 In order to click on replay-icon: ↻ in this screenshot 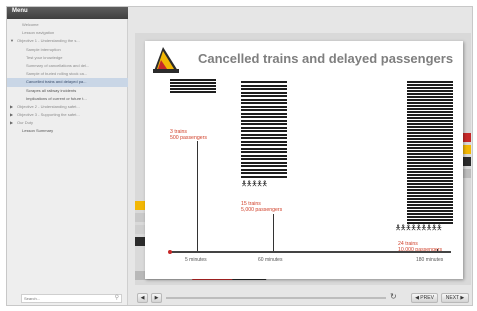, I will do `click(393, 296)`.